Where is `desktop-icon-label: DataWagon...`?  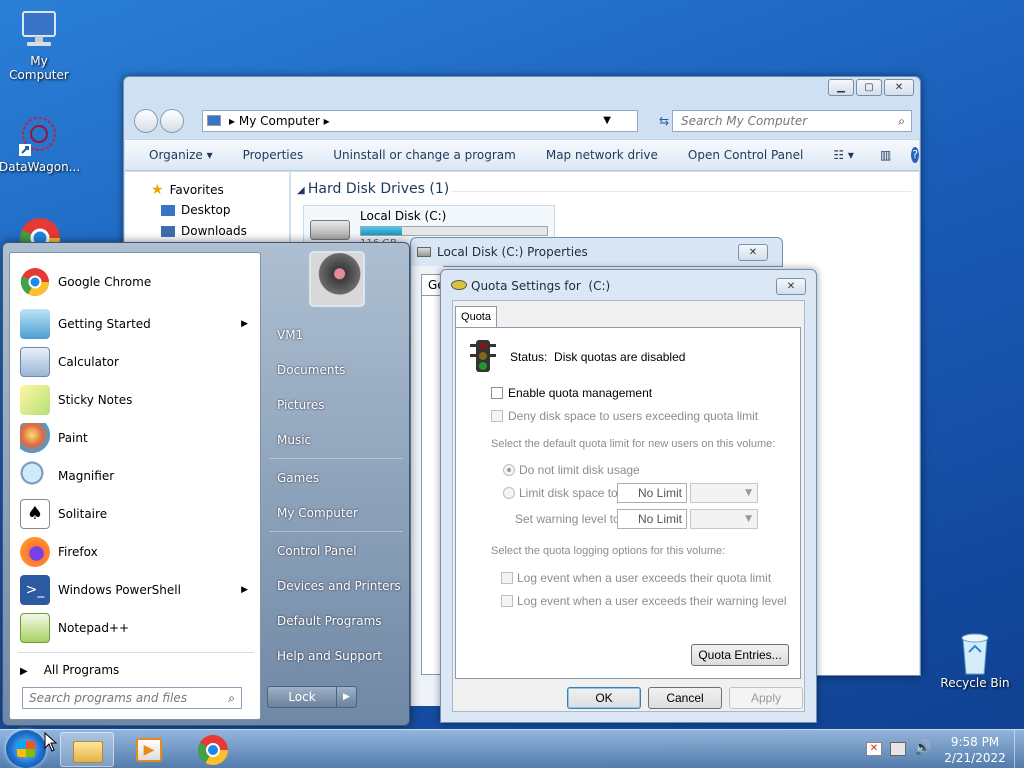
desktop-icon-label: DataWagon... is located at coordinates (40, 167).